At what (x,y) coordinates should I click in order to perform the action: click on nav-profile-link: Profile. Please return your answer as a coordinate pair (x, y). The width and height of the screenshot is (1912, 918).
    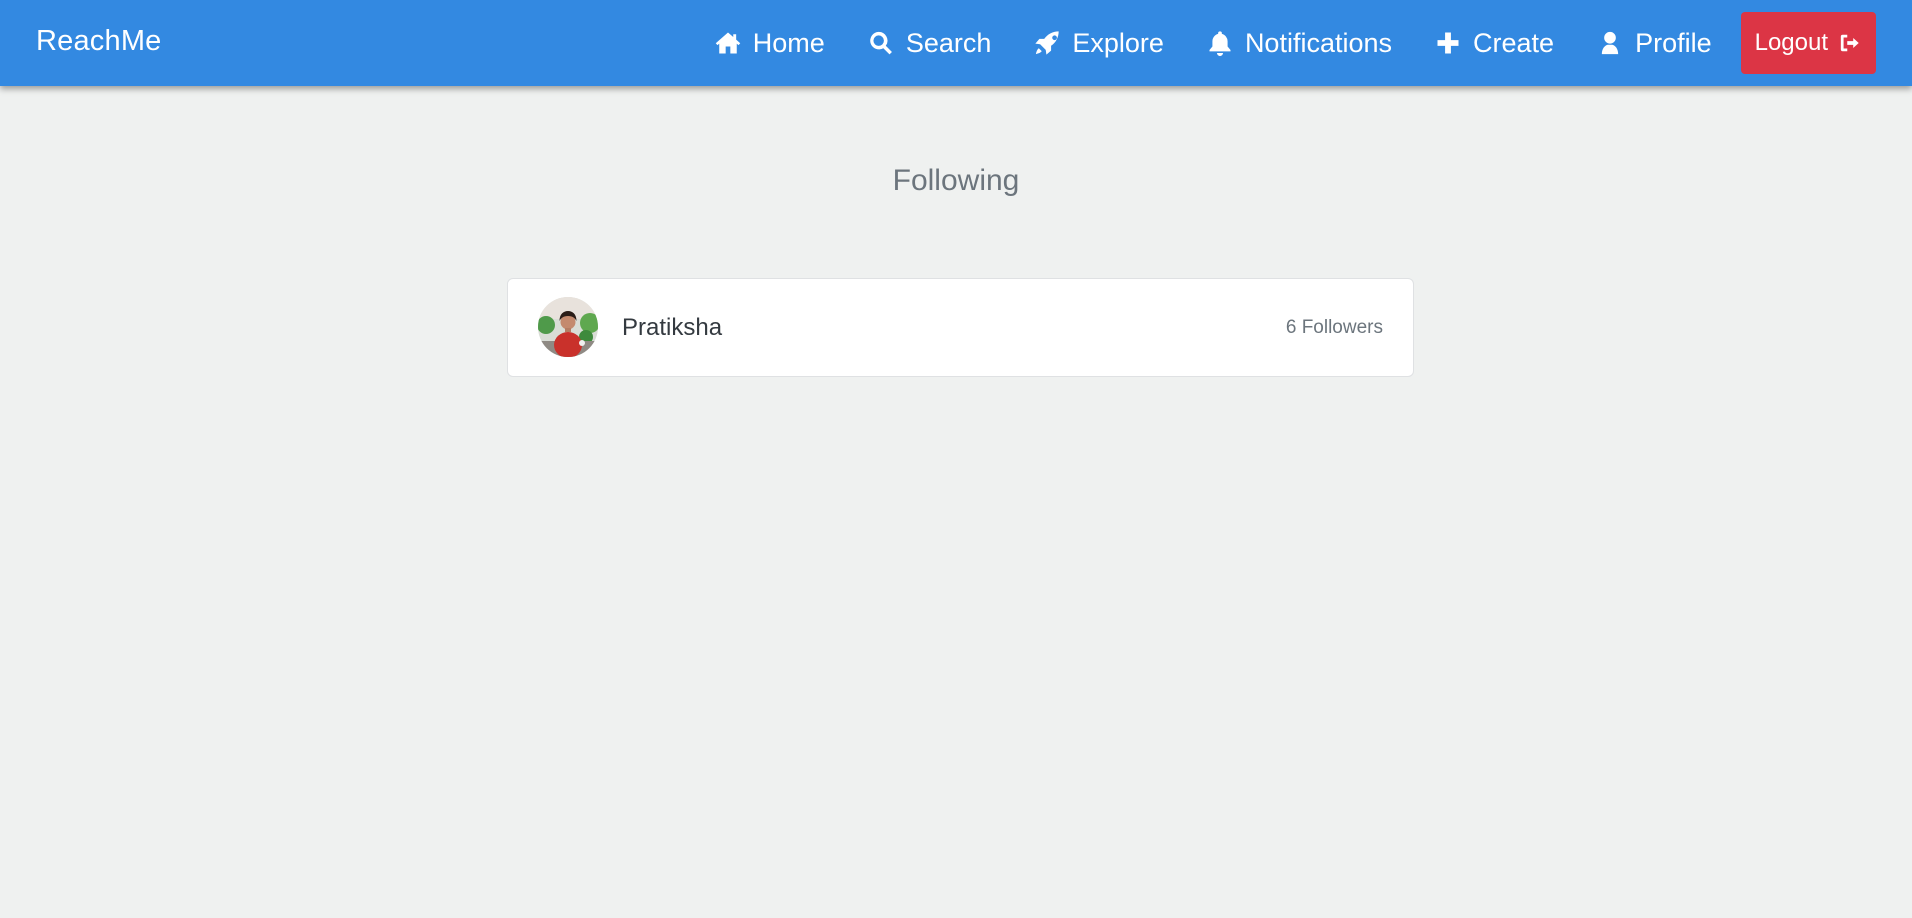
    Looking at the image, I should click on (1653, 43).